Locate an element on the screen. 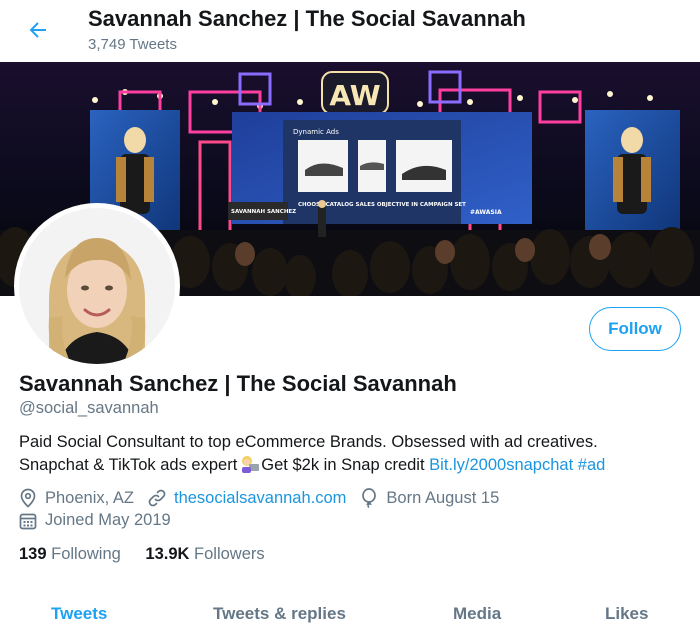 This screenshot has height=642, width=700. aw-logo: AW is located at coordinates (355, 93).